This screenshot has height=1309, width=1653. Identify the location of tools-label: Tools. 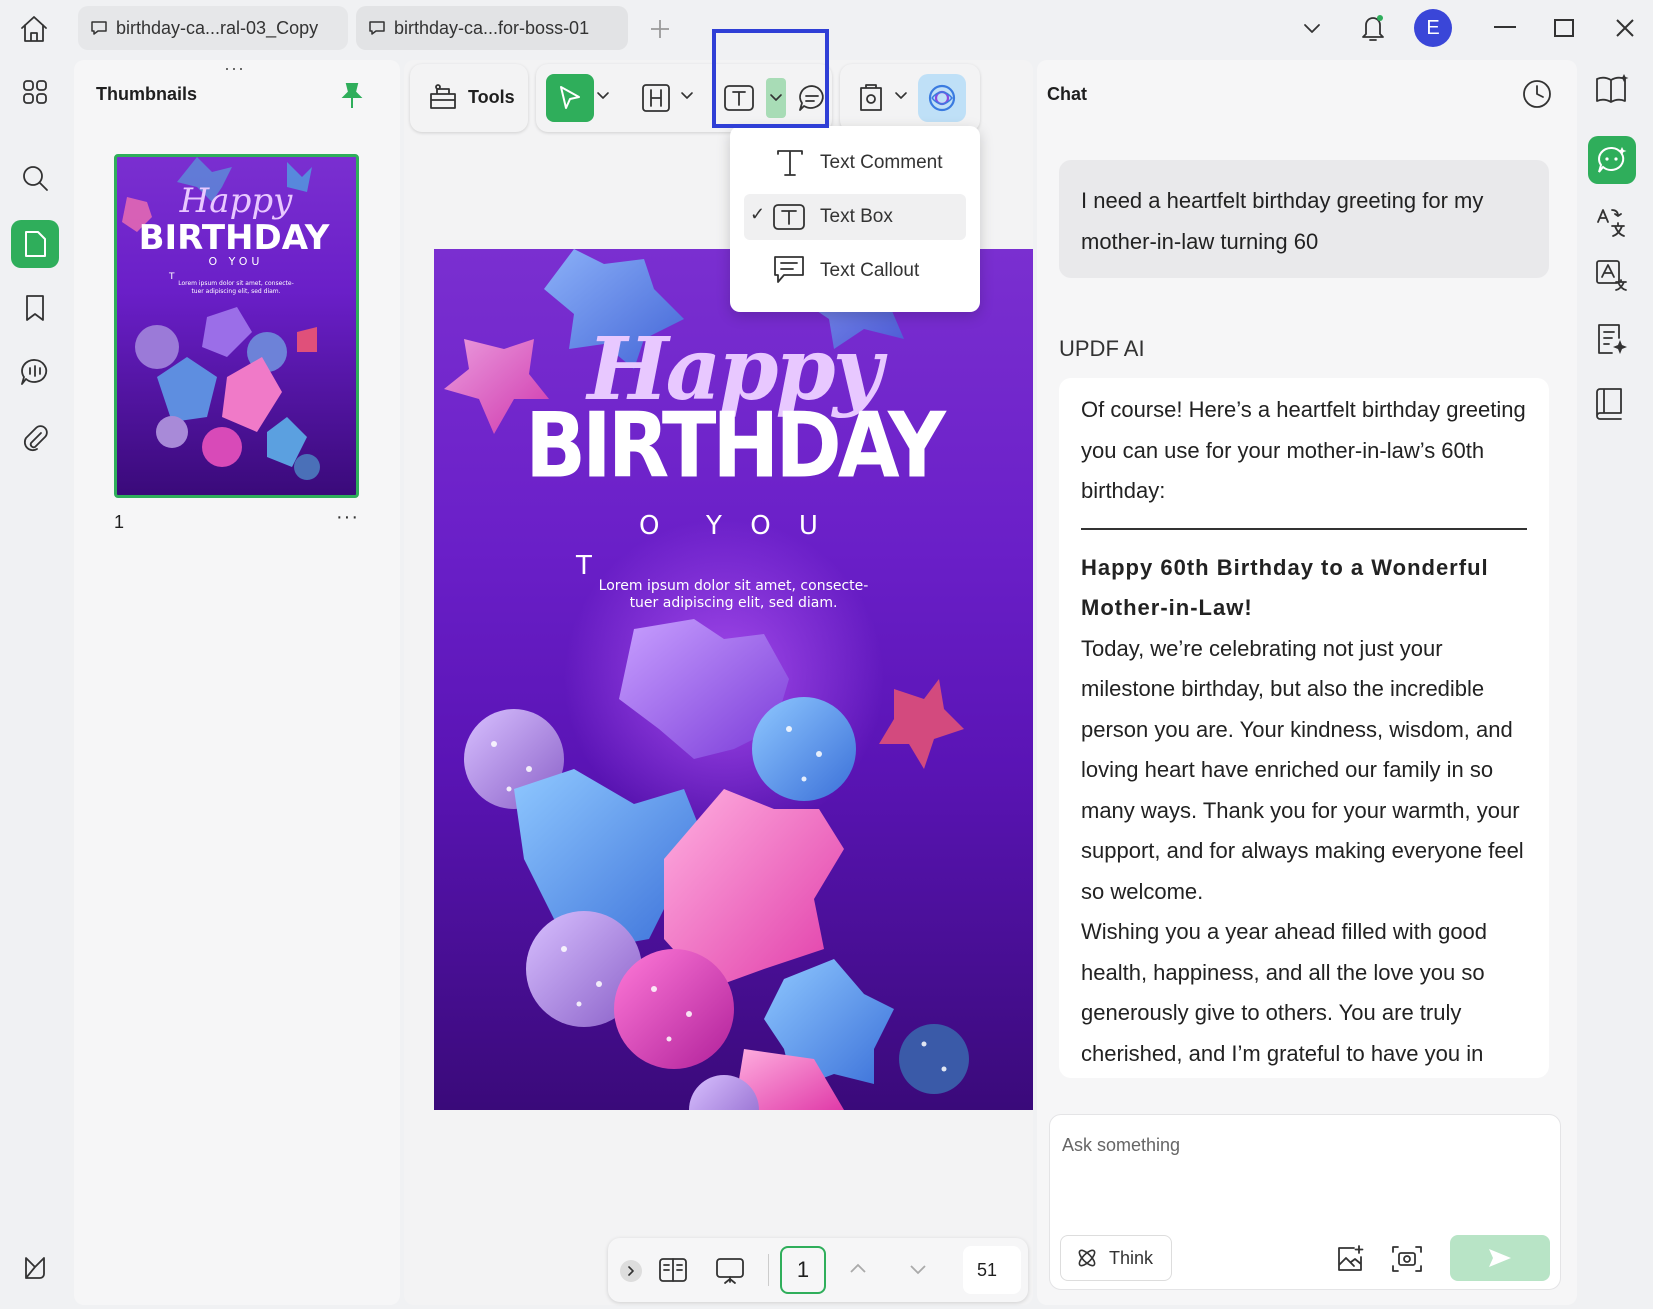
(491, 96).